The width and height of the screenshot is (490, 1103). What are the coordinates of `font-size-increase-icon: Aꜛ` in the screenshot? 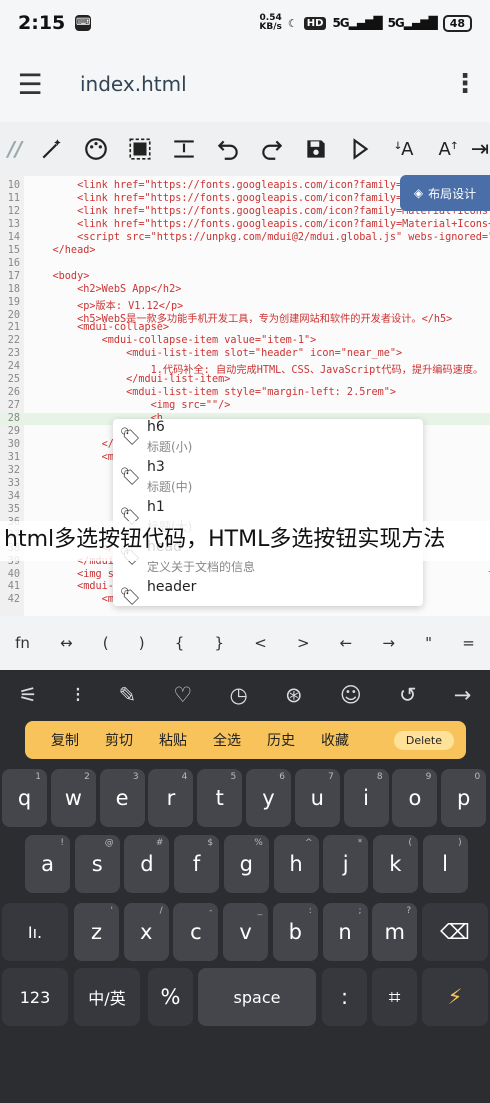 It's located at (448, 149).